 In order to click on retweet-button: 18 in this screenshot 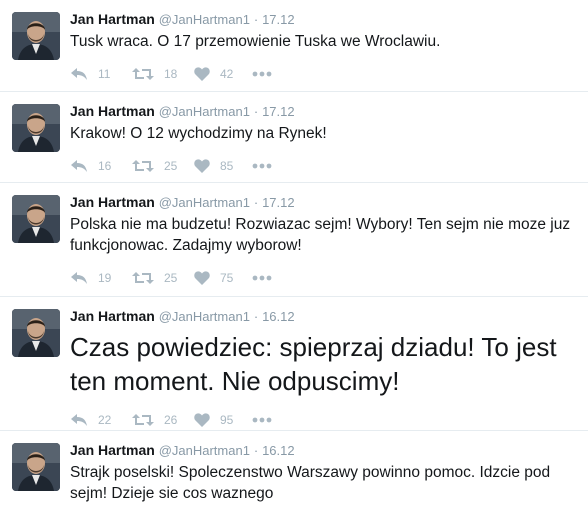, I will do `click(163, 74)`.